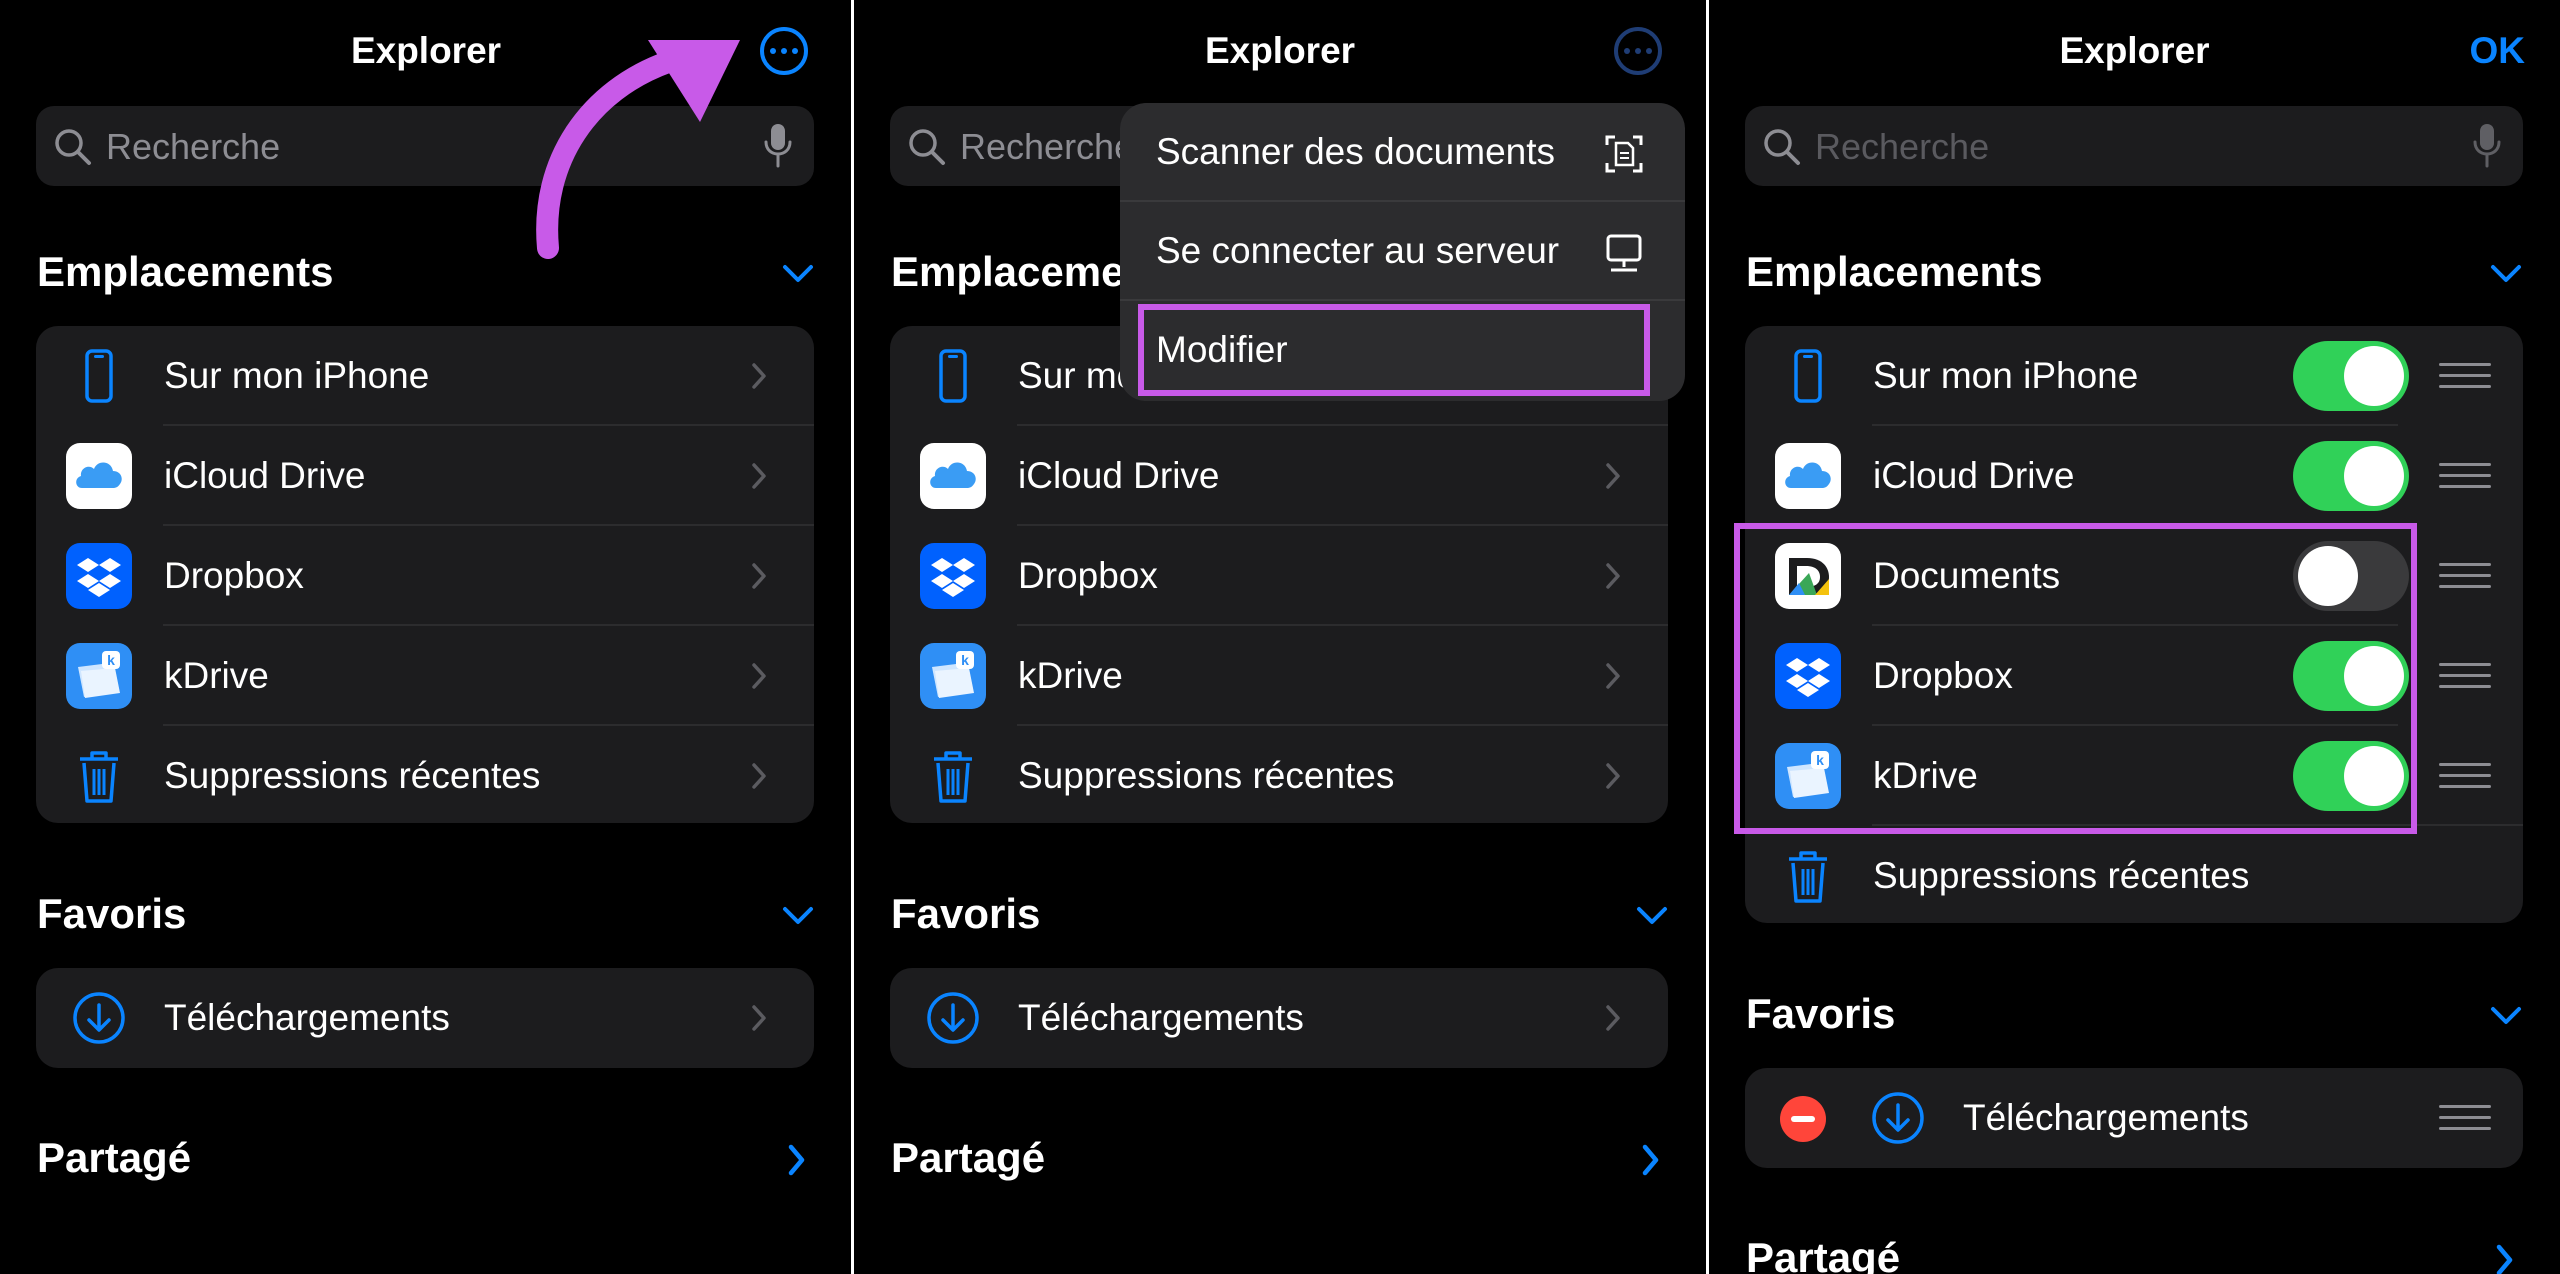  Describe the element at coordinates (1782, 147) in the screenshot. I see `search-icon` at that location.